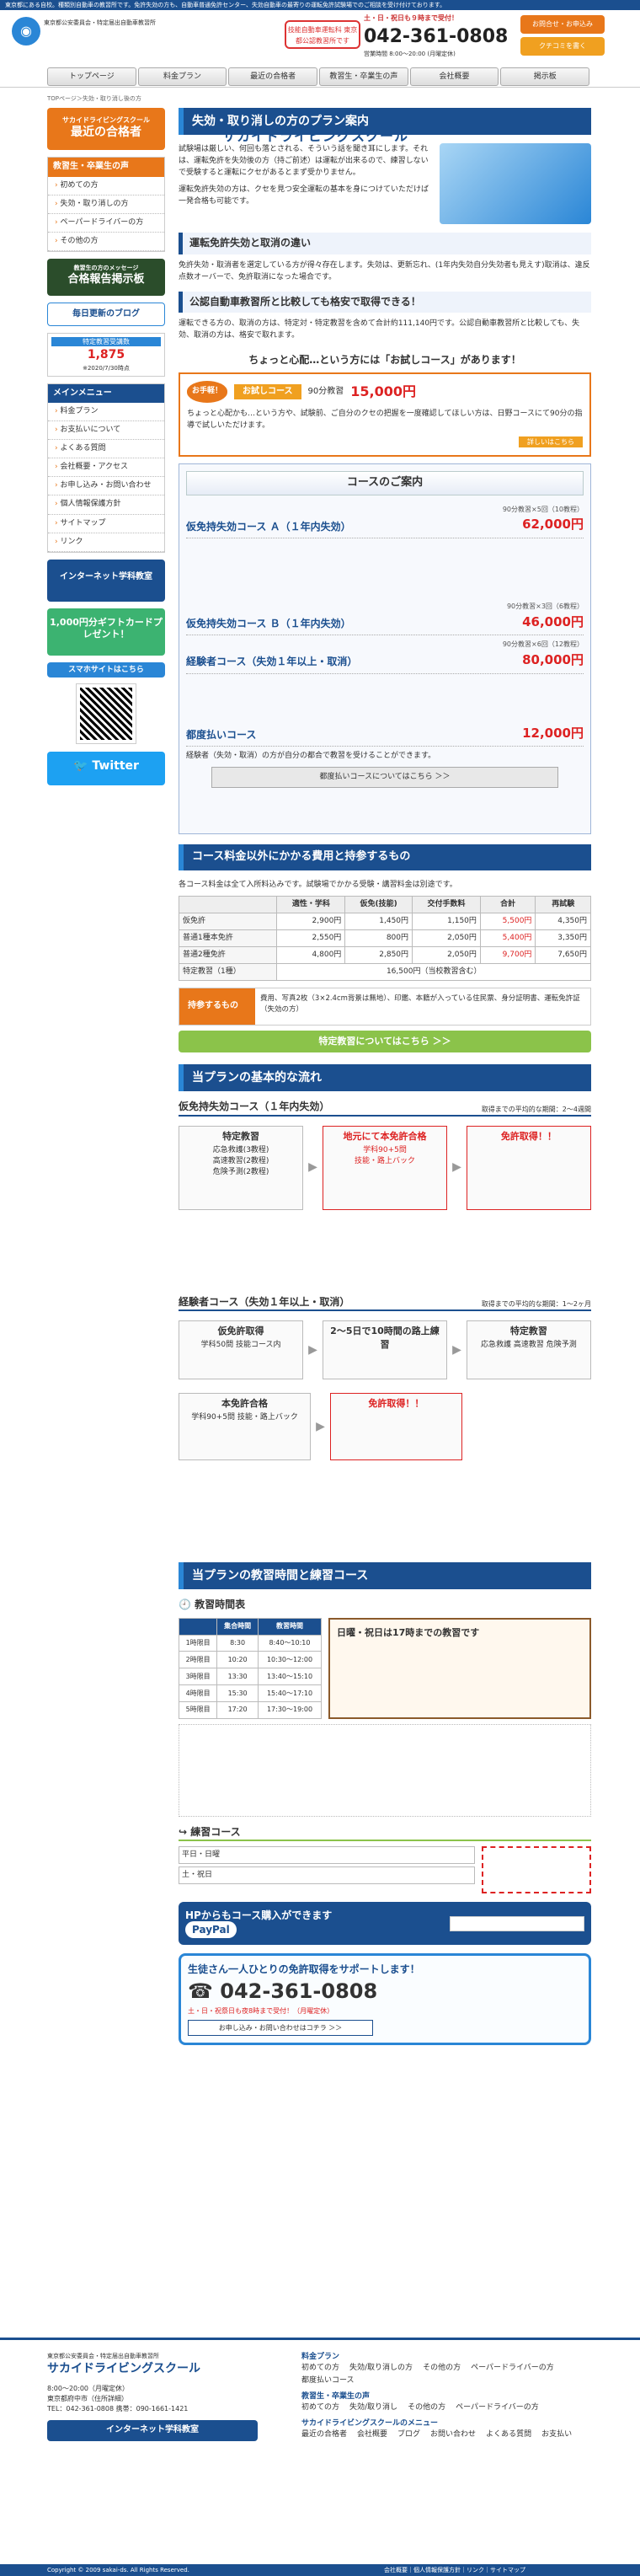  I want to click on nav-voices: 教習生・卒業生の声, so click(363, 77).